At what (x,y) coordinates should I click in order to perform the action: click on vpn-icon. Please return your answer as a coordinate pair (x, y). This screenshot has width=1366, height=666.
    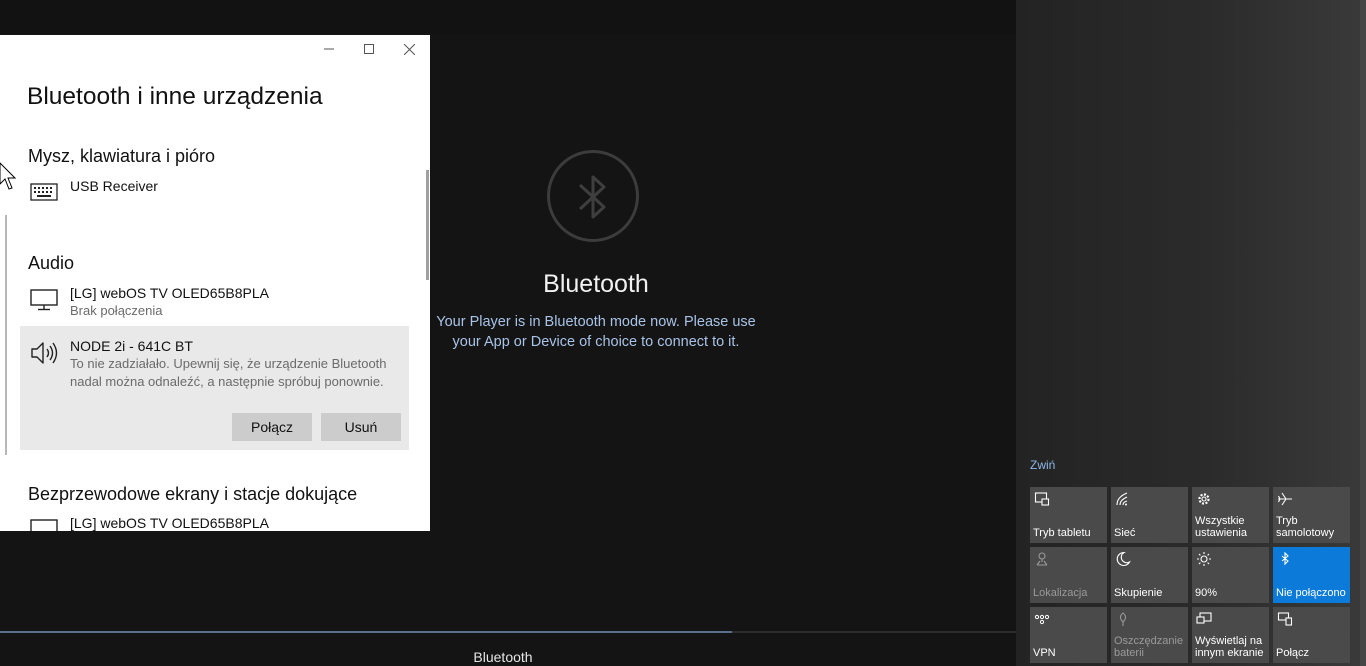
    Looking at the image, I should click on (1042, 619).